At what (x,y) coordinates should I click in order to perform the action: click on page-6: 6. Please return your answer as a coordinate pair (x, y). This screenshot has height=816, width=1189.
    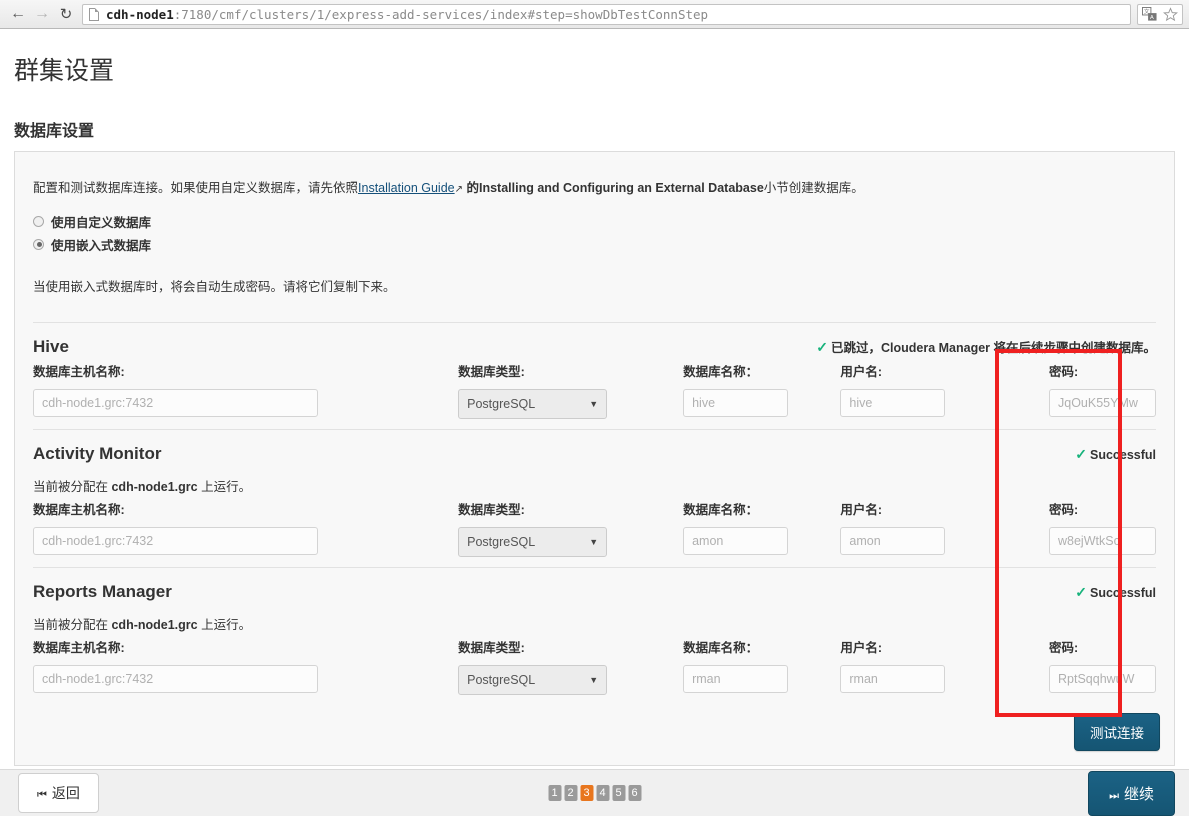
    Looking at the image, I should click on (634, 793).